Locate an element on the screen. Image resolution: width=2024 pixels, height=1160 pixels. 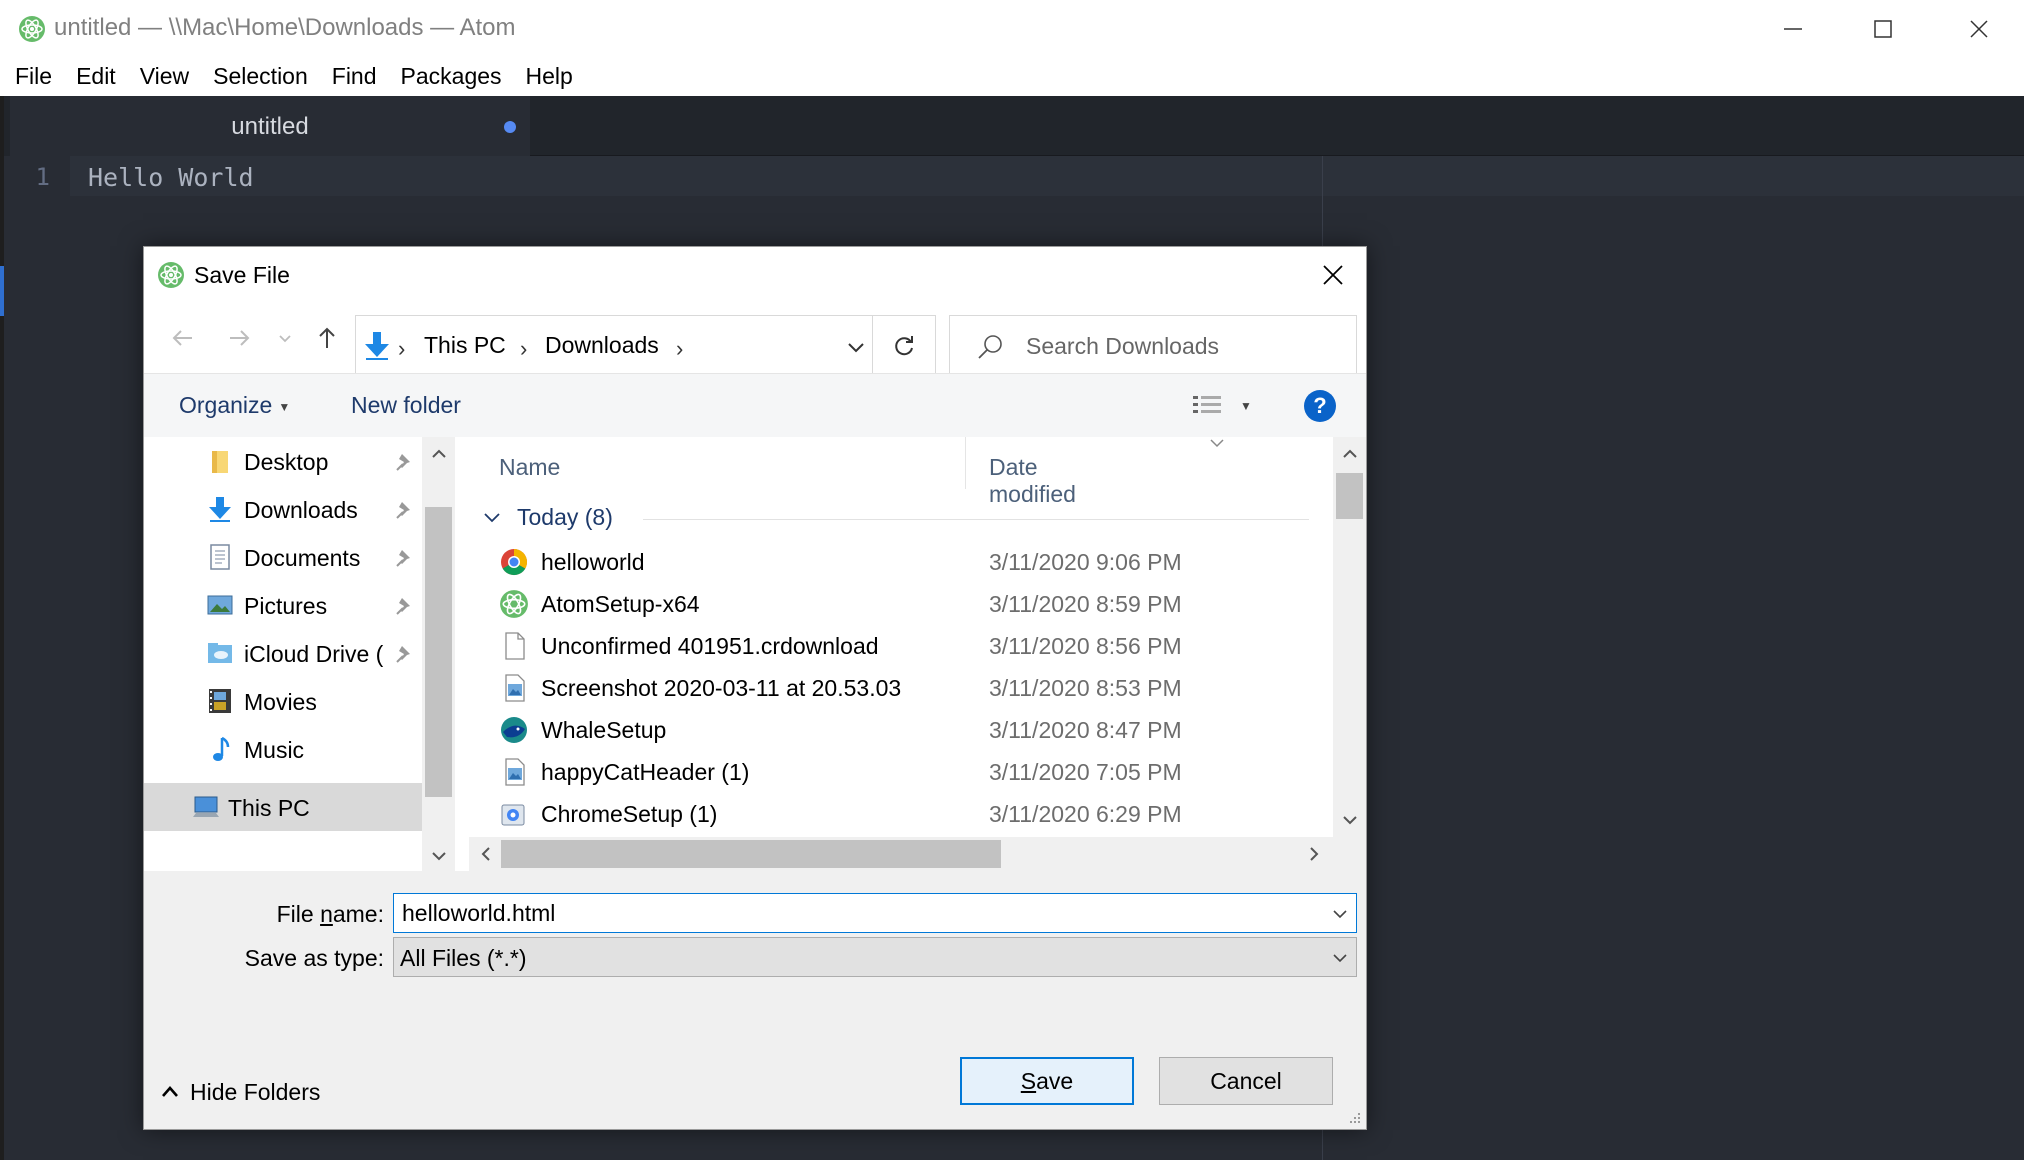
column-name-header: Name is located at coordinates (529, 467).